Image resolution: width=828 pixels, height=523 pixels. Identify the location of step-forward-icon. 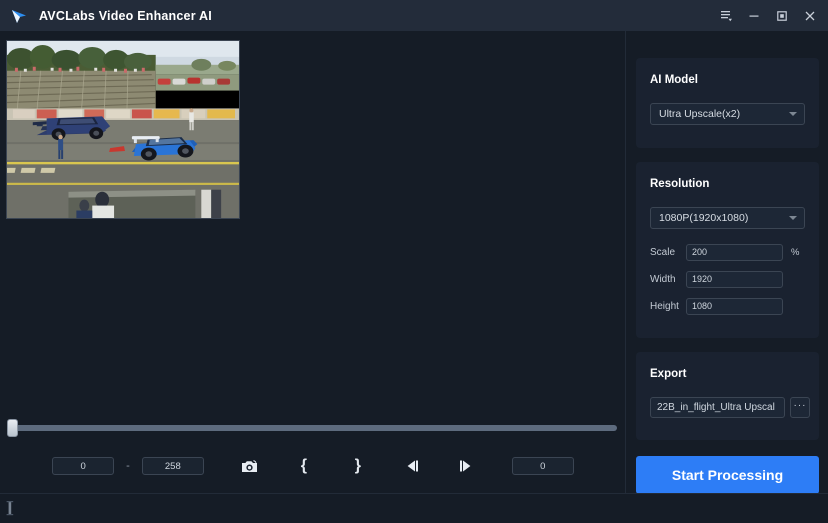
(466, 466).